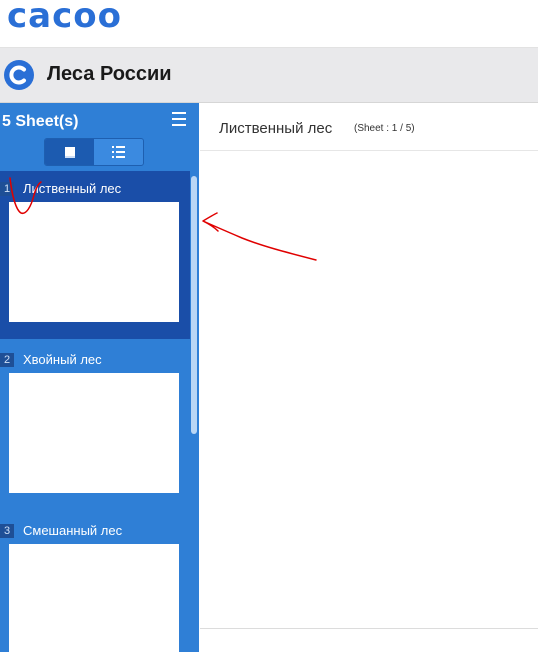  I want to click on document-title-bar: Леса России, so click(269, 75).